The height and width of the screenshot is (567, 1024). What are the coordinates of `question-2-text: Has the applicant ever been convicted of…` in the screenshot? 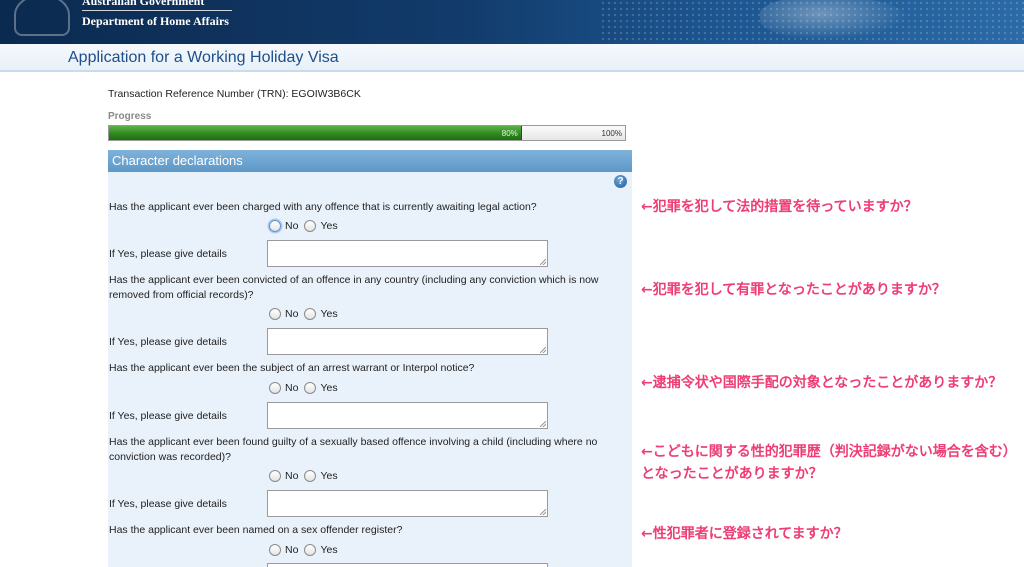 It's located at (354, 287).